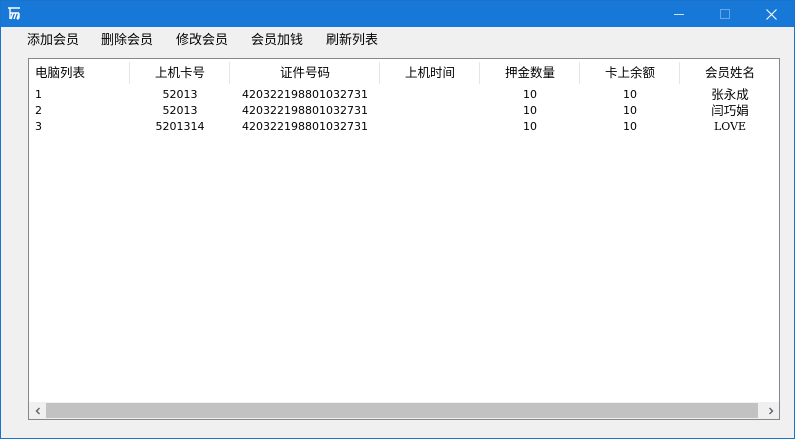 This screenshot has width=795, height=439. I want to click on column-header-card-number: 上机卡号, so click(180, 73).